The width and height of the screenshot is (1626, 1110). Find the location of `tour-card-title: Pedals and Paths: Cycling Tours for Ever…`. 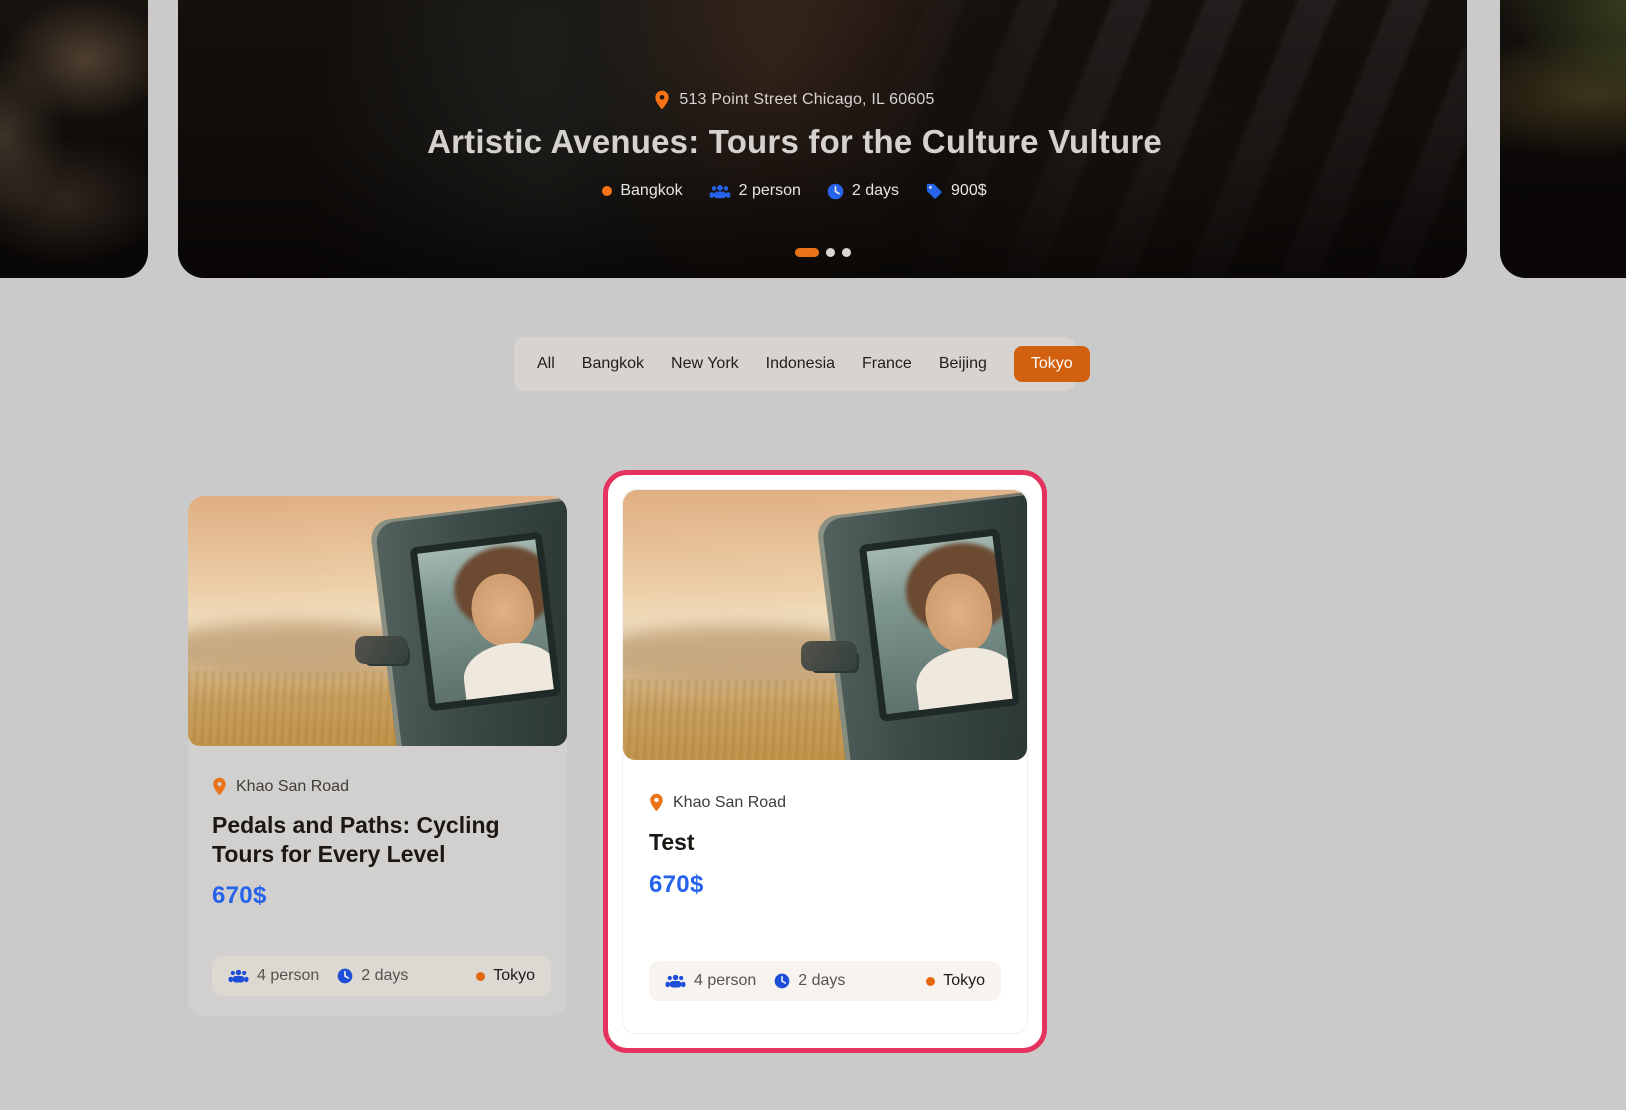

tour-card-title: Pedals and Paths: Cycling Tours for Ever… is located at coordinates (356, 840).